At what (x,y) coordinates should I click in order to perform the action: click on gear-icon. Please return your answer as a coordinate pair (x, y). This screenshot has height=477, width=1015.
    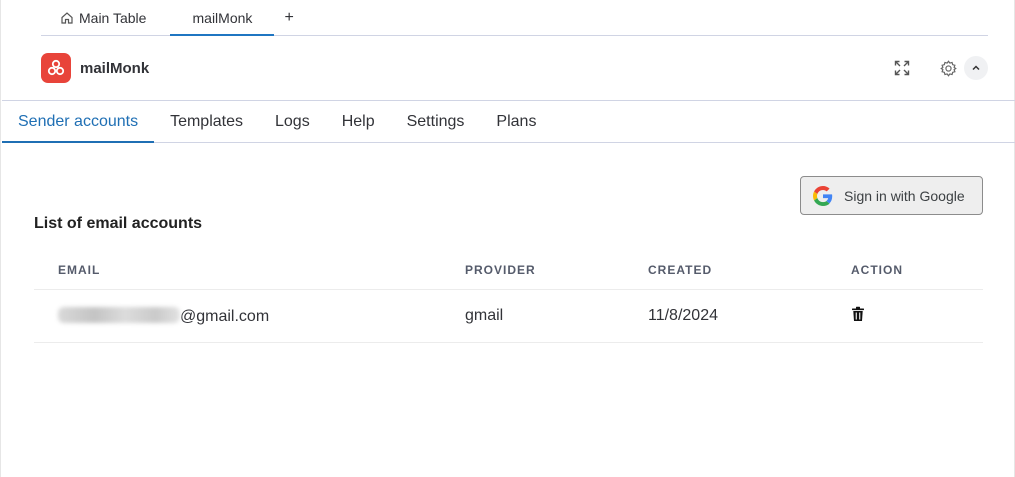
    Looking at the image, I should click on (948, 68).